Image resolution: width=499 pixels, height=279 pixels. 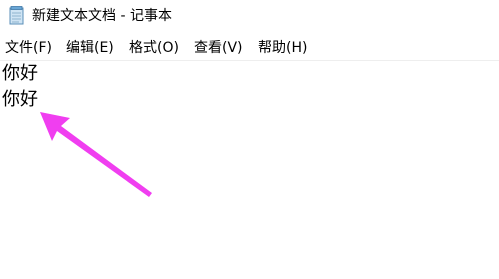 I want to click on notepad-icon, so click(x=16, y=15).